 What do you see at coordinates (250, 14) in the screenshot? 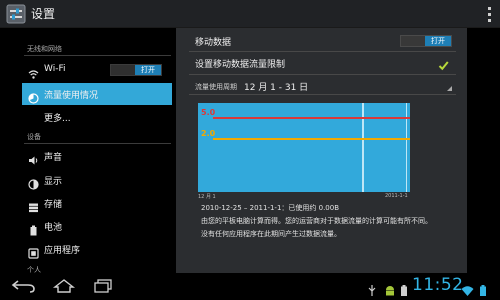
I see `action-bar: 设置` at bounding box center [250, 14].